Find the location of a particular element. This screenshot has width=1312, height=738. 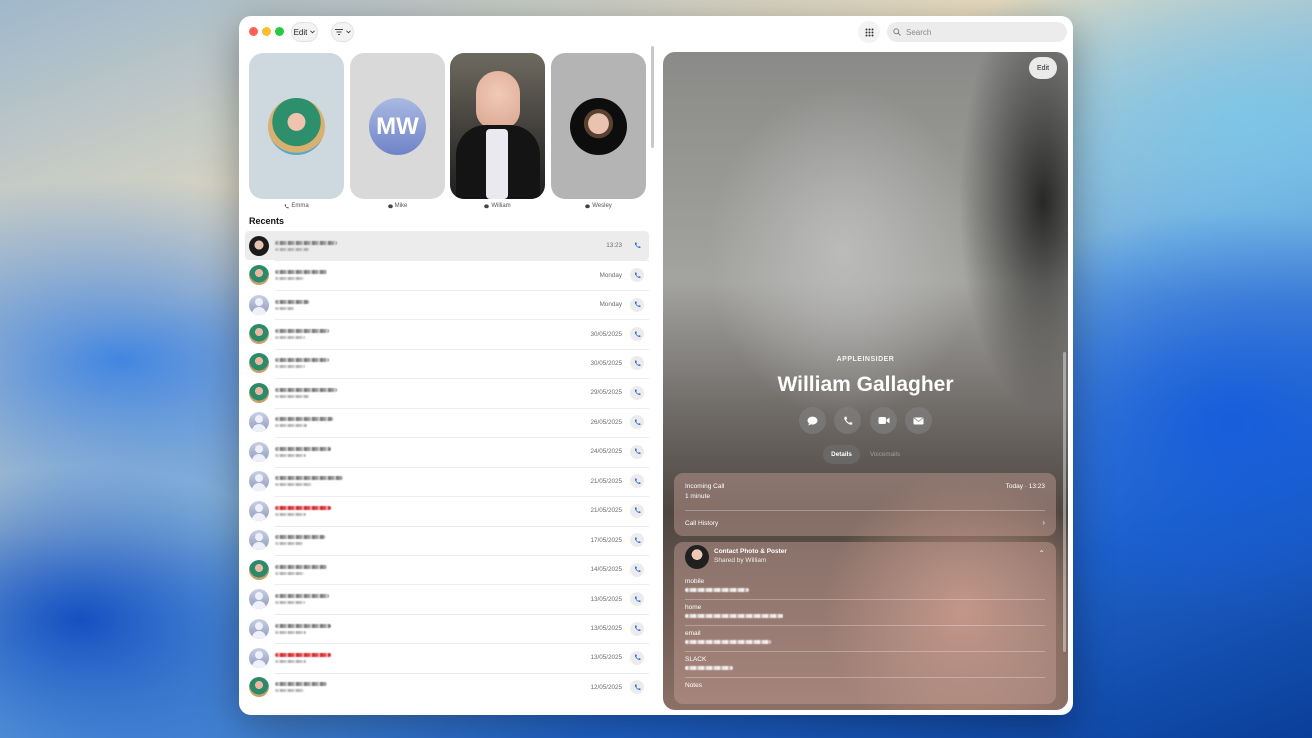

search-field is located at coordinates (977, 32).